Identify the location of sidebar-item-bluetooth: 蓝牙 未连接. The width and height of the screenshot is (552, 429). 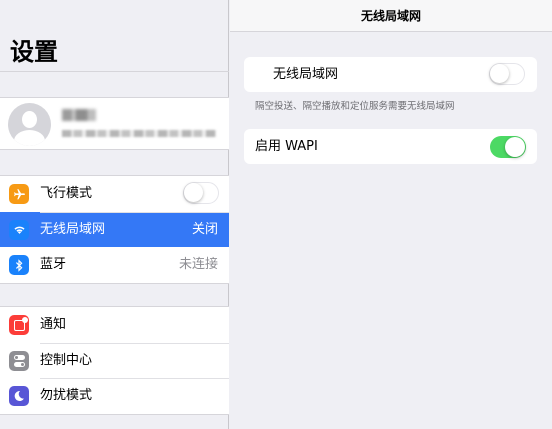
(114, 265).